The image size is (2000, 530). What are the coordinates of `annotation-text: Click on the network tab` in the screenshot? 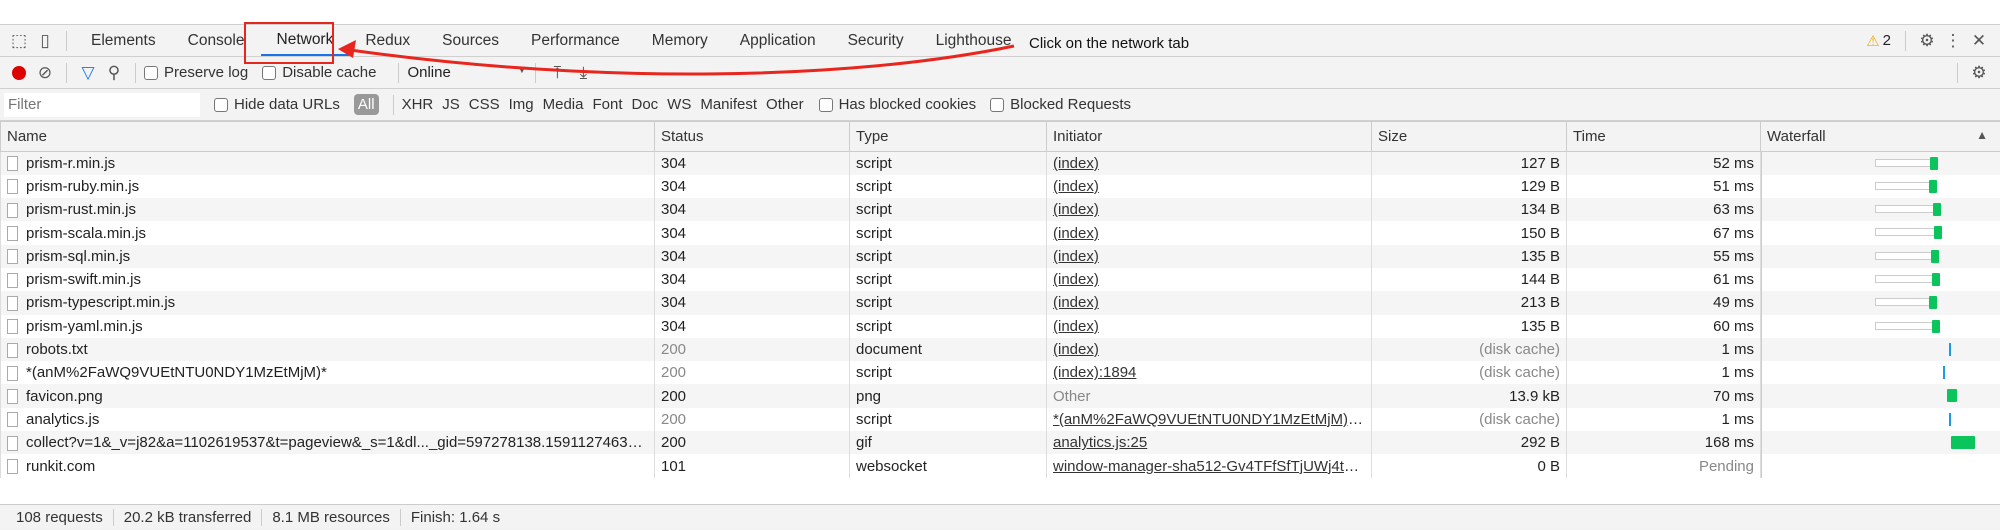 It's located at (1109, 43).